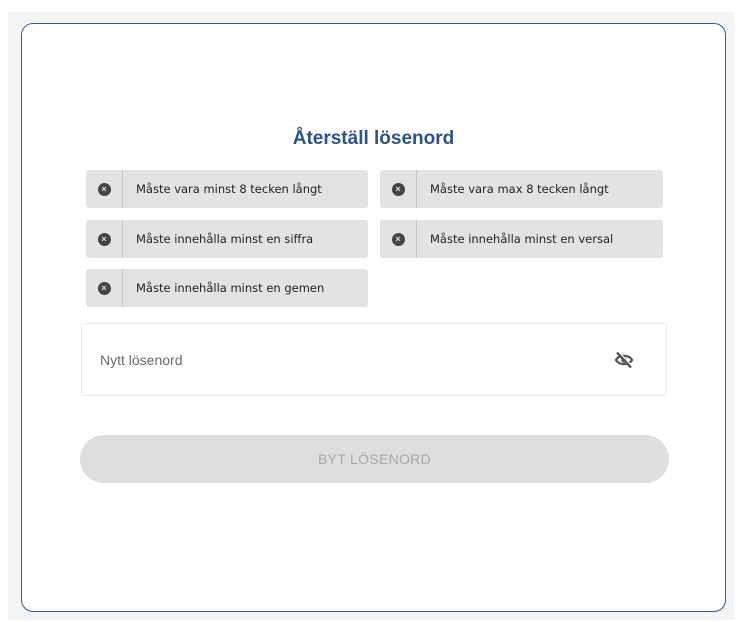 Image resolution: width=742 pixels, height=622 pixels. I want to click on requirement-max-length: × Måste vara max 8 tecken långt, so click(521, 189).